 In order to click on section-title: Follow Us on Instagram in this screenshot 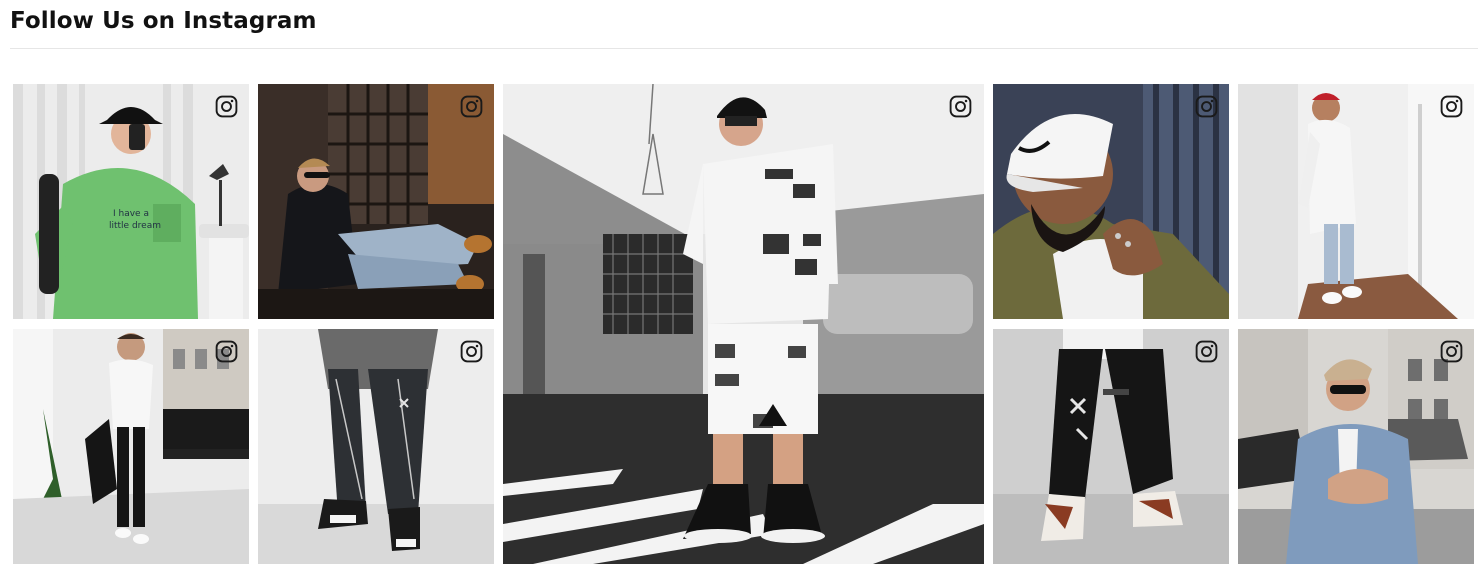, I will do `click(163, 21)`.